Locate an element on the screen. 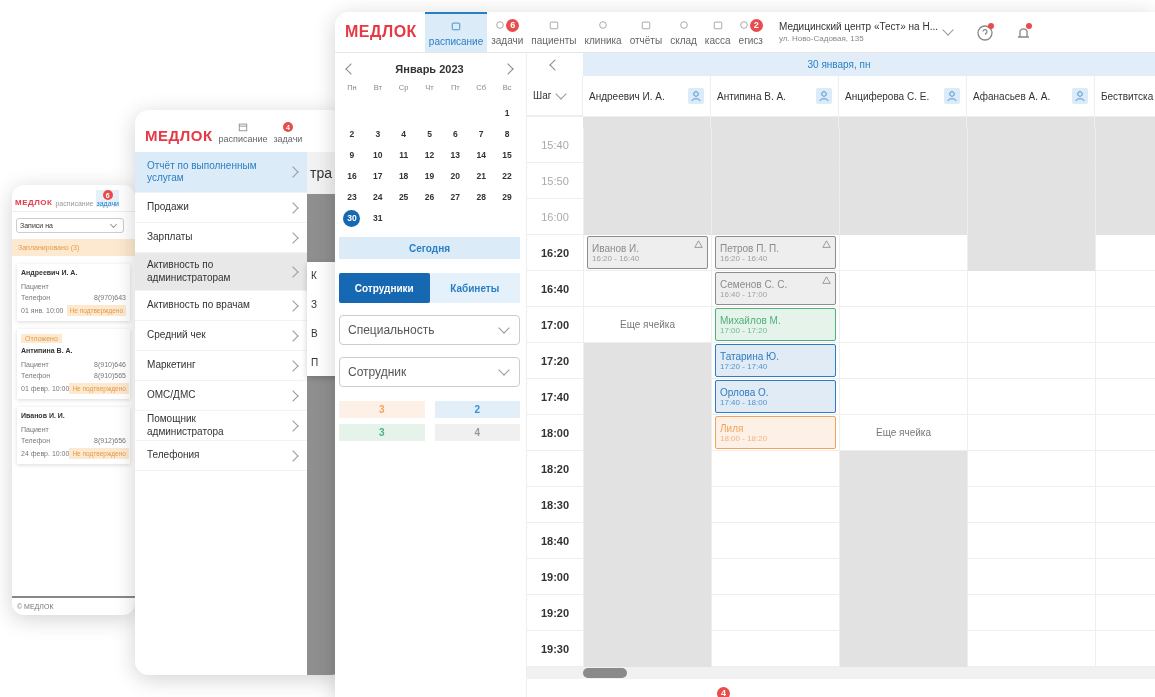  calendar-day: 1 is located at coordinates (507, 113).